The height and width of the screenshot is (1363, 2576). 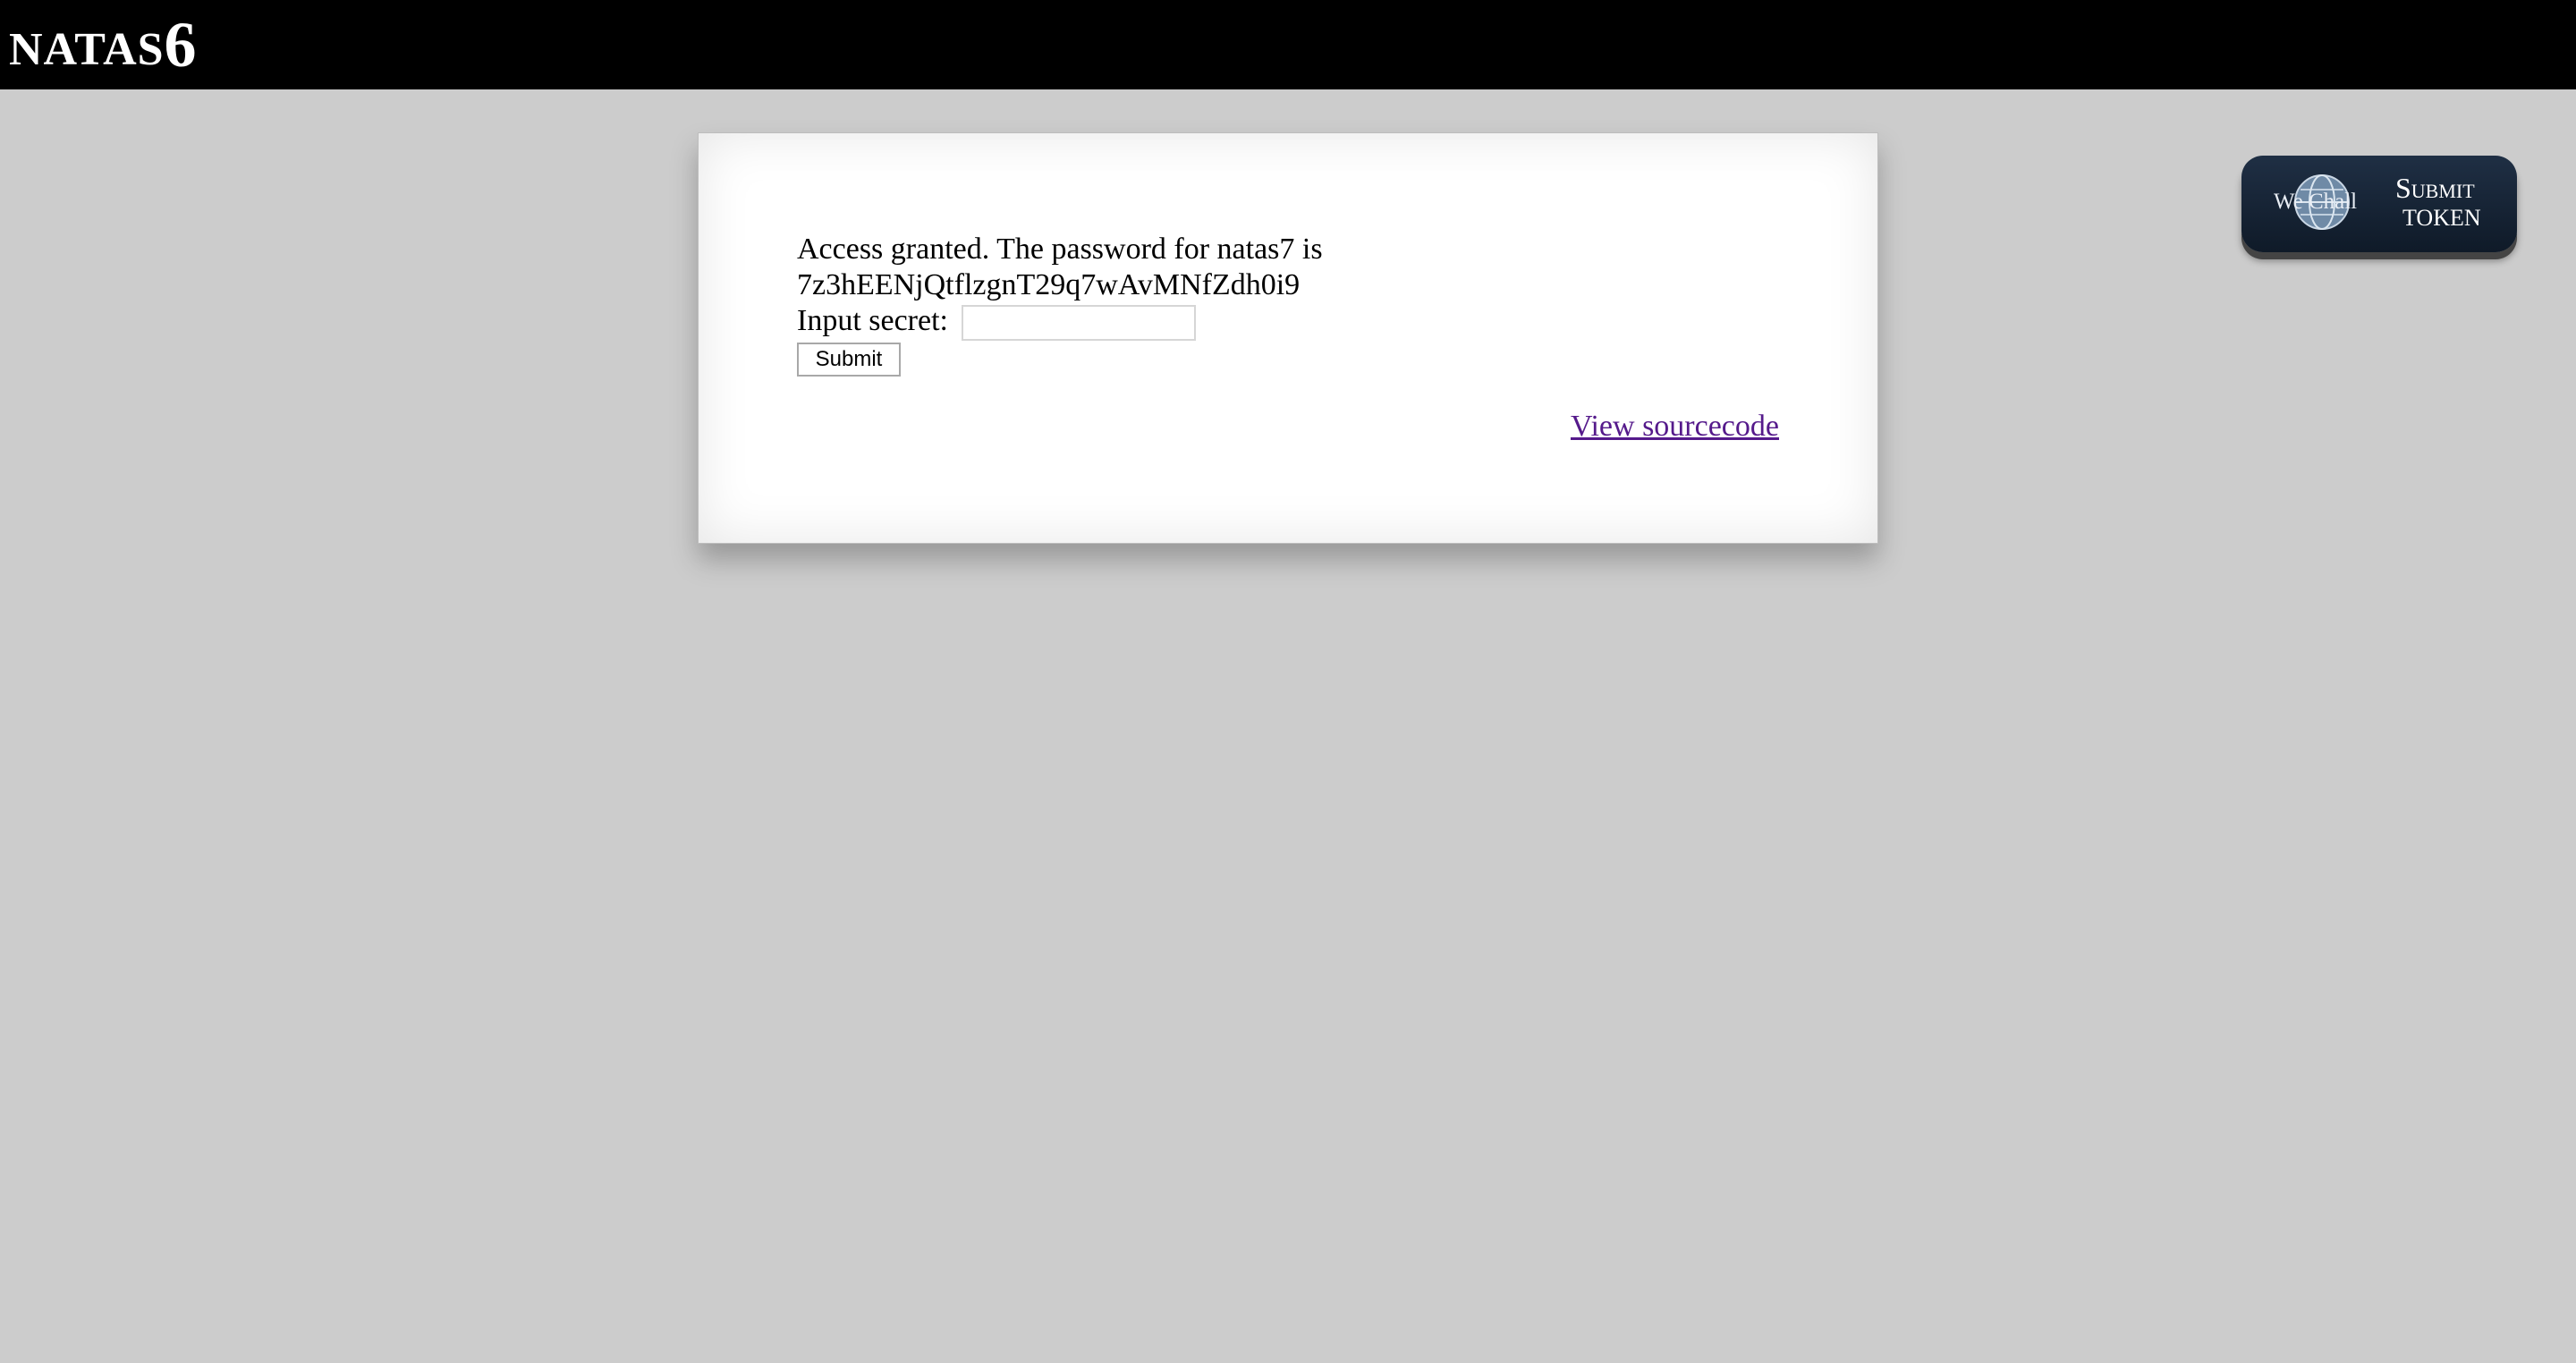 I want to click on submit-token-line-2: TOKEN, so click(x=2441, y=218).